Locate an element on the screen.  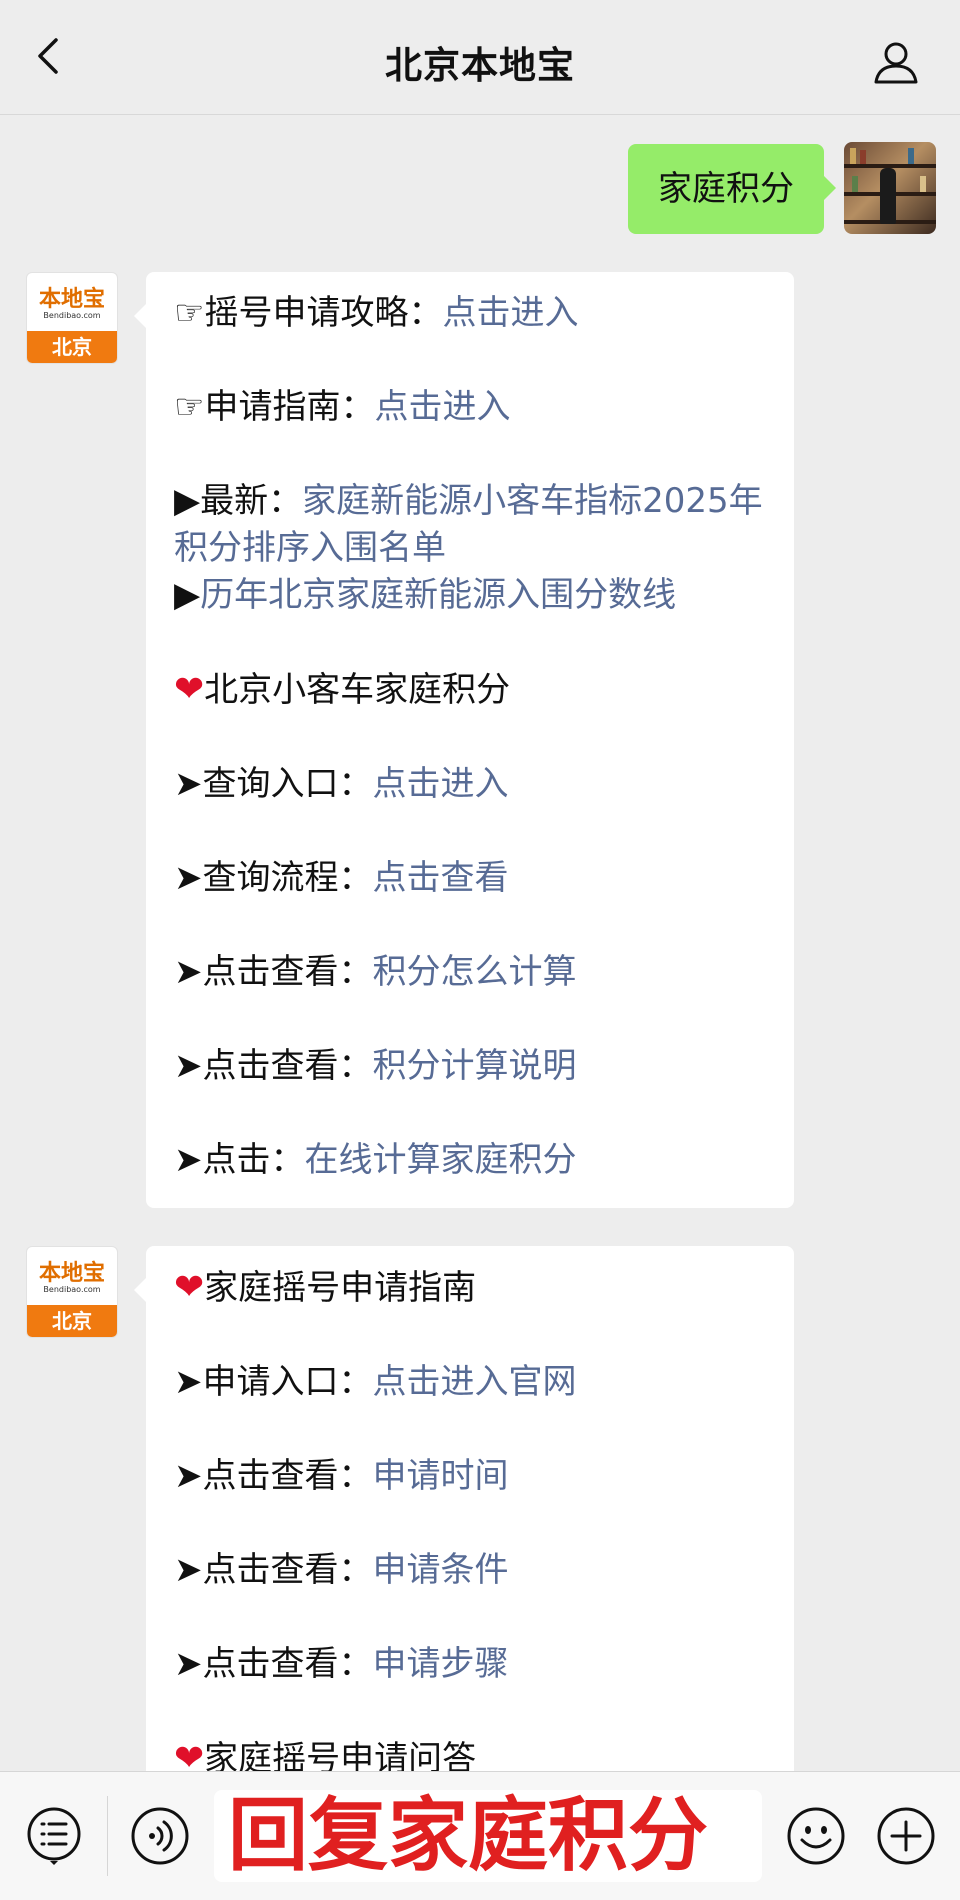
section-heading: ❤北京小客车家庭积分 is located at coordinates (342, 689).